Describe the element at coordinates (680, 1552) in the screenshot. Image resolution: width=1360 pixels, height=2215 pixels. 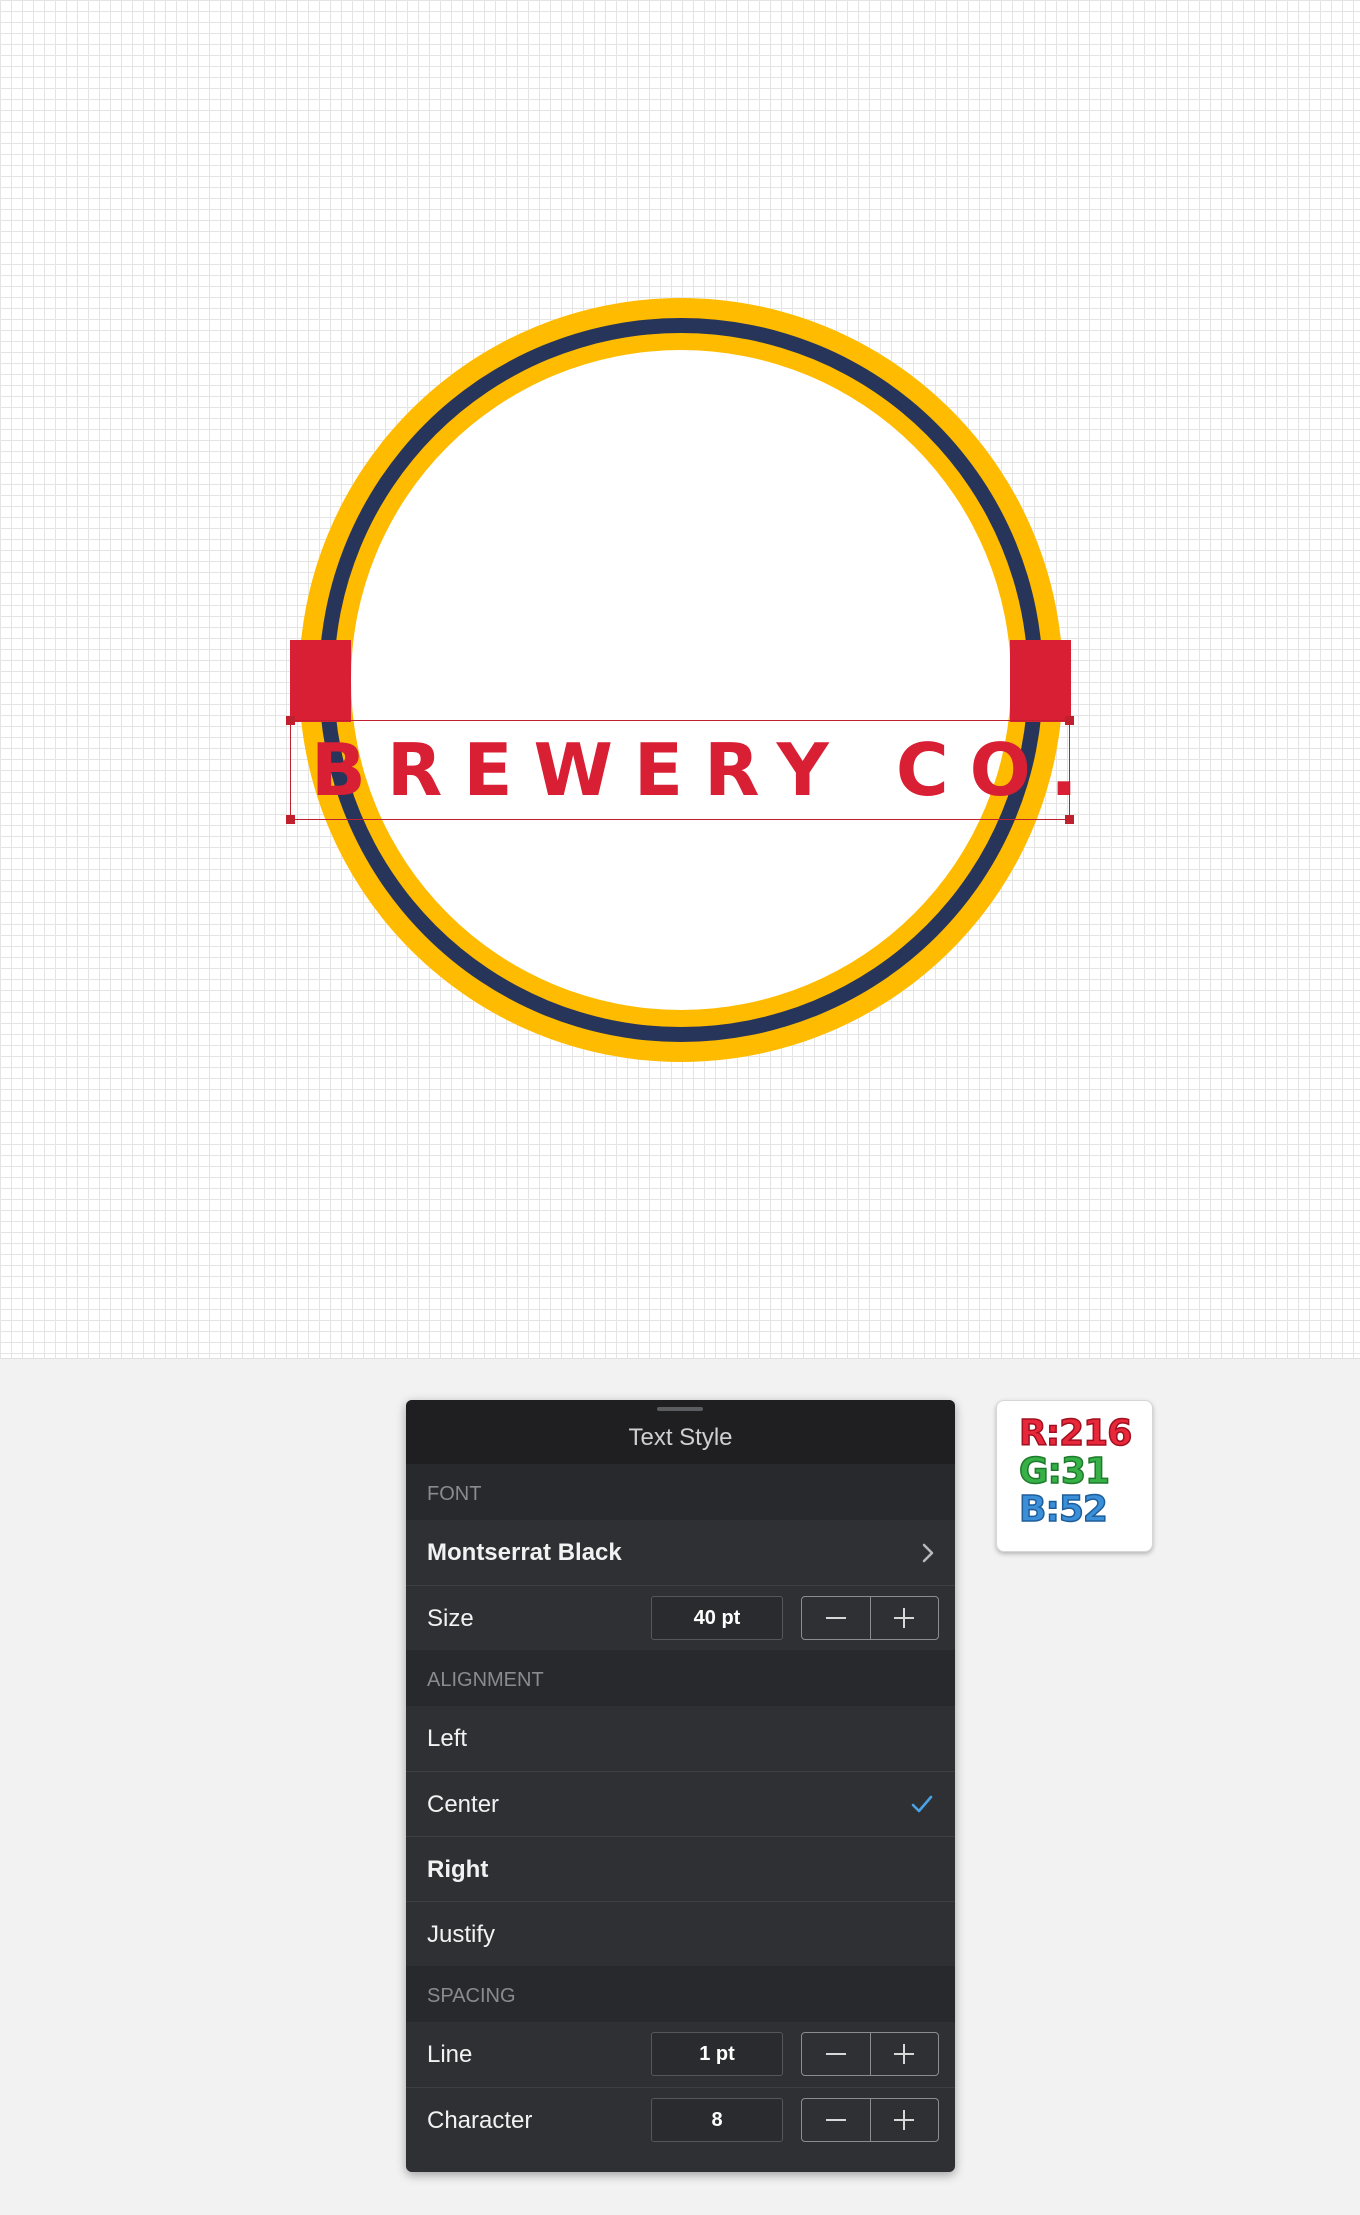
I see `font-picker-row: Montserrat Black` at that location.